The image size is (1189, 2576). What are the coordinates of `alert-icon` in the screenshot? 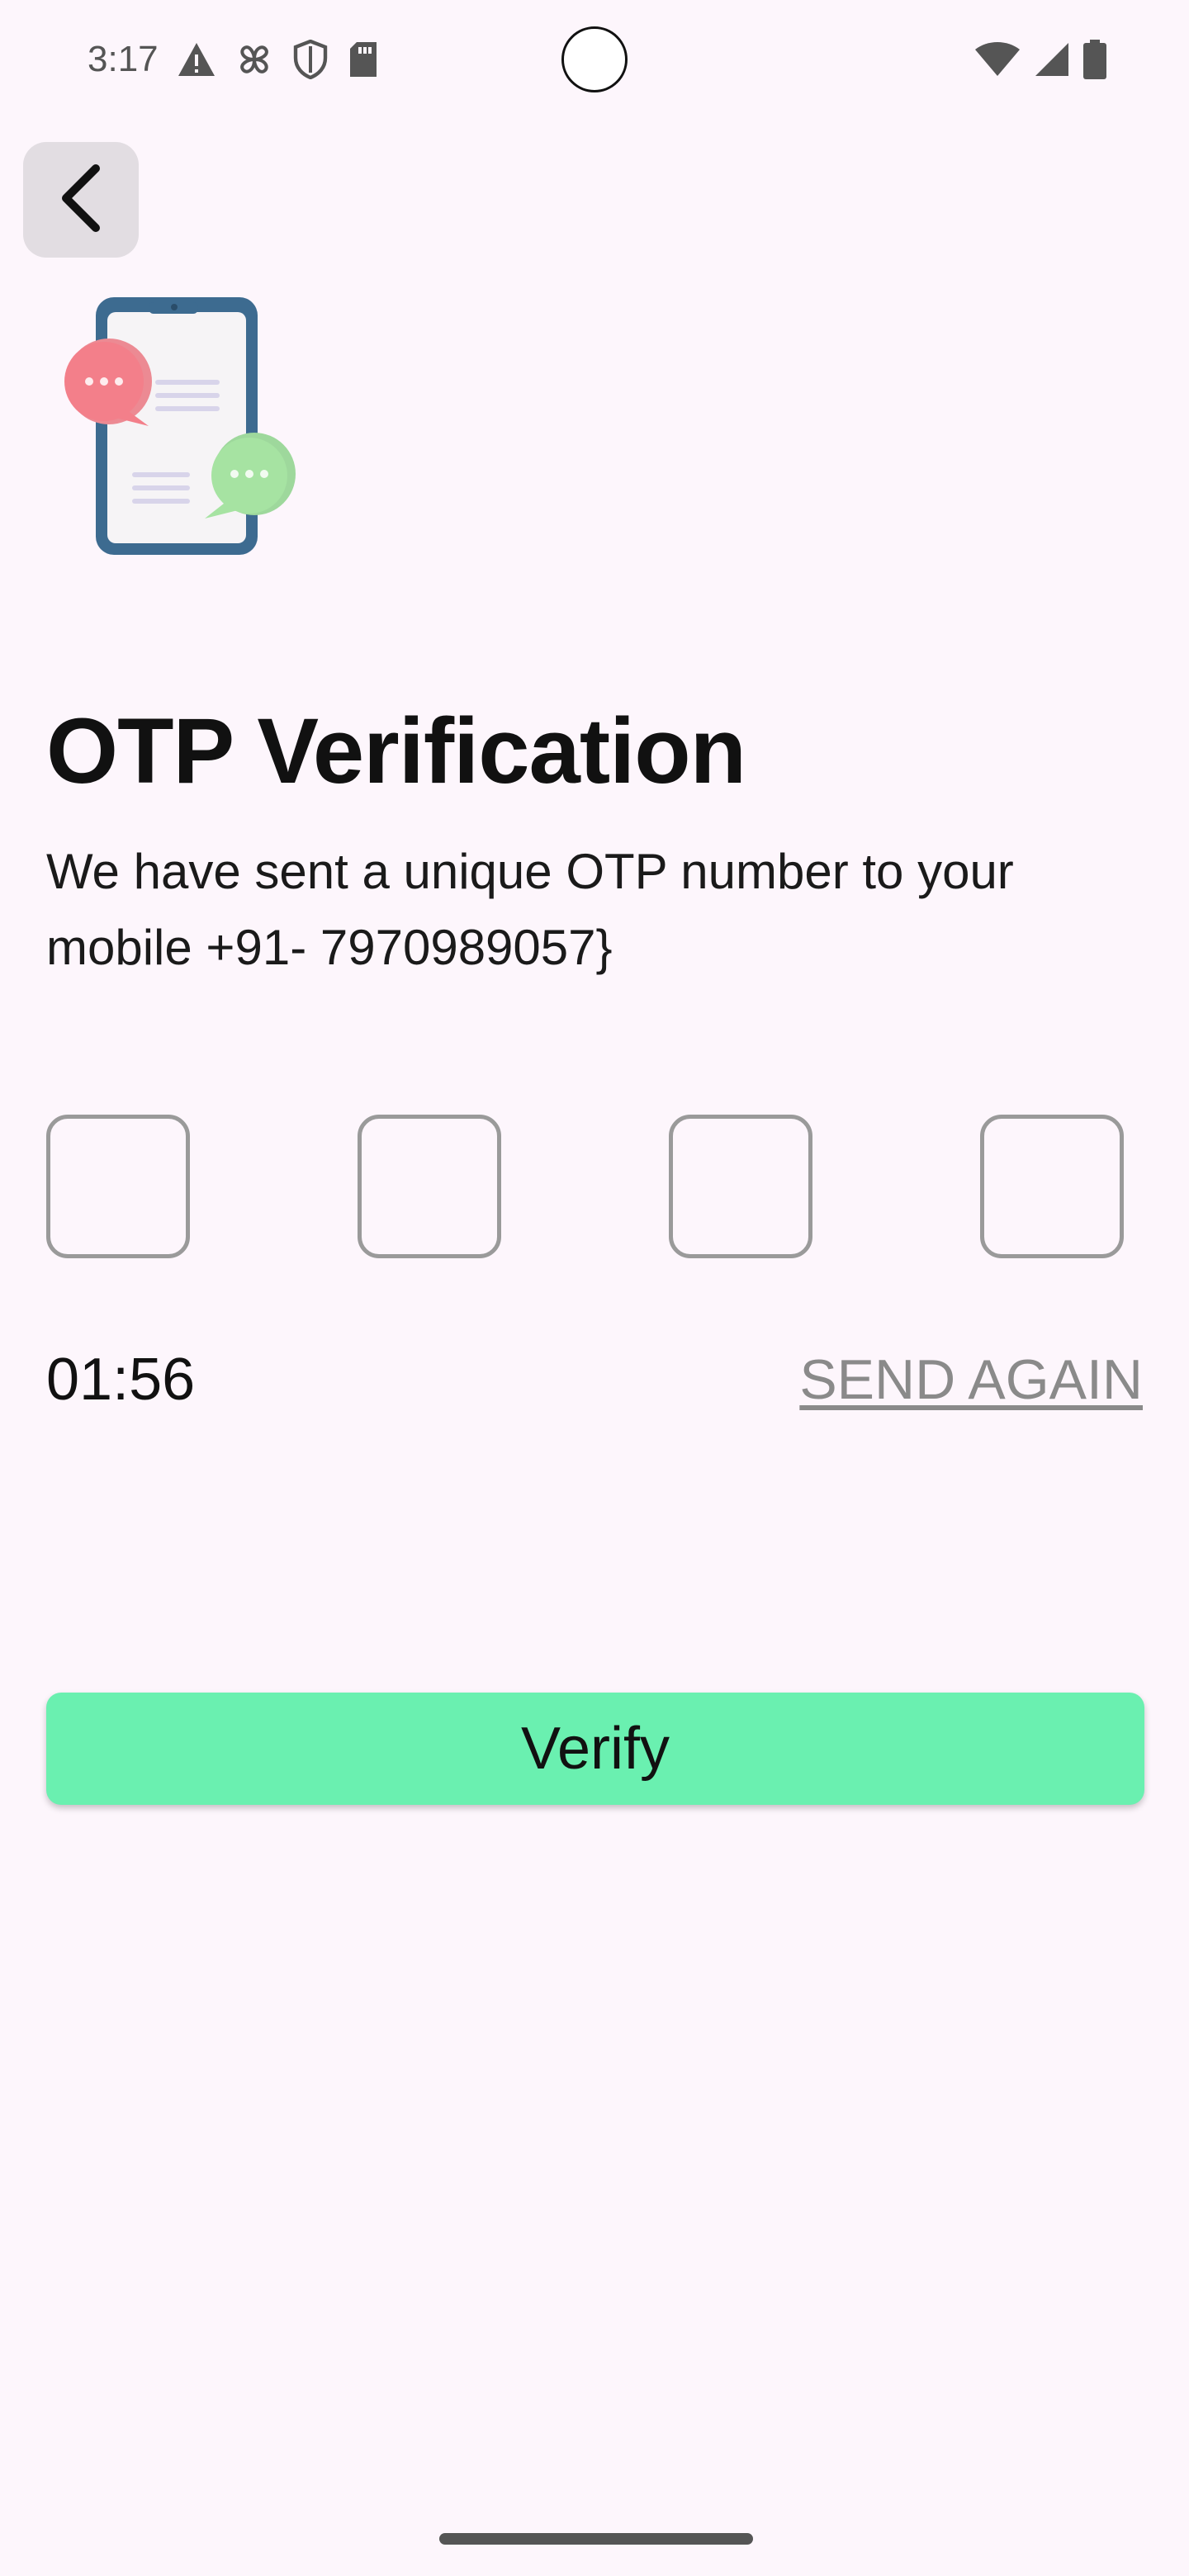 It's located at (196, 59).